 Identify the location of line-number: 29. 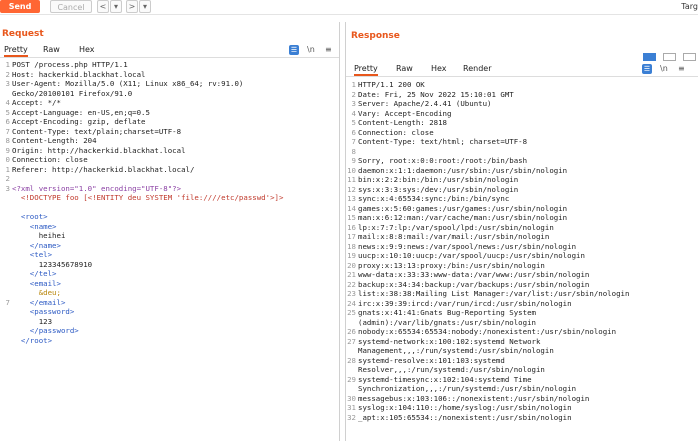
(351, 379).